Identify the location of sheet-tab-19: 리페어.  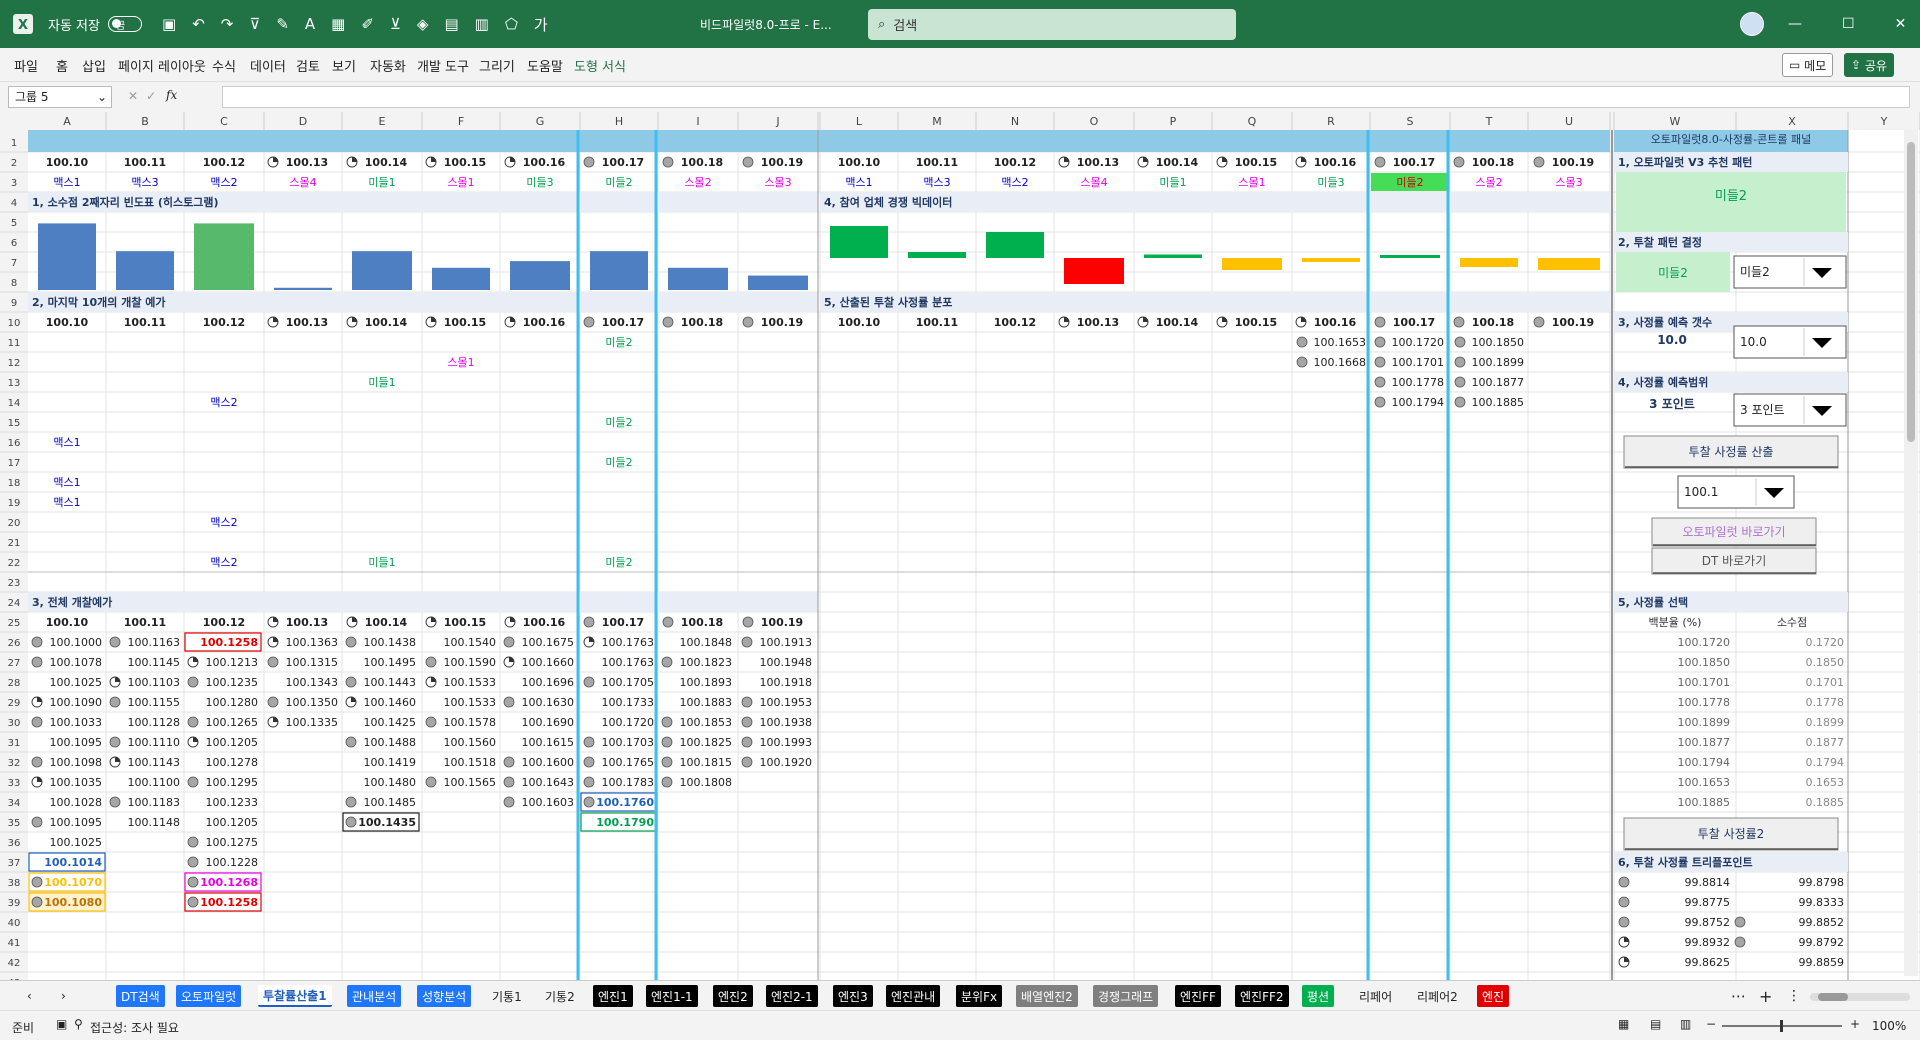
(1376, 996).